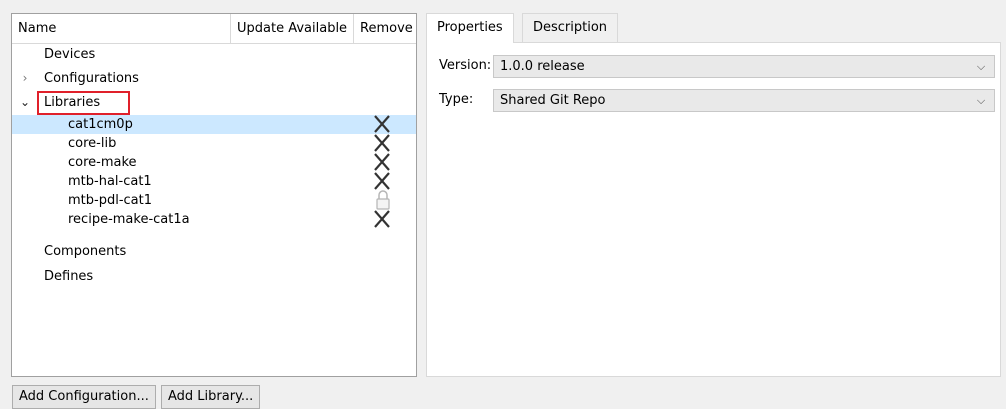 Image resolution: width=1006 pixels, height=409 pixels. Describe the element at coordinates (214, 143) in the screenshot. I see `tree-item-library: core-lib` at that location.